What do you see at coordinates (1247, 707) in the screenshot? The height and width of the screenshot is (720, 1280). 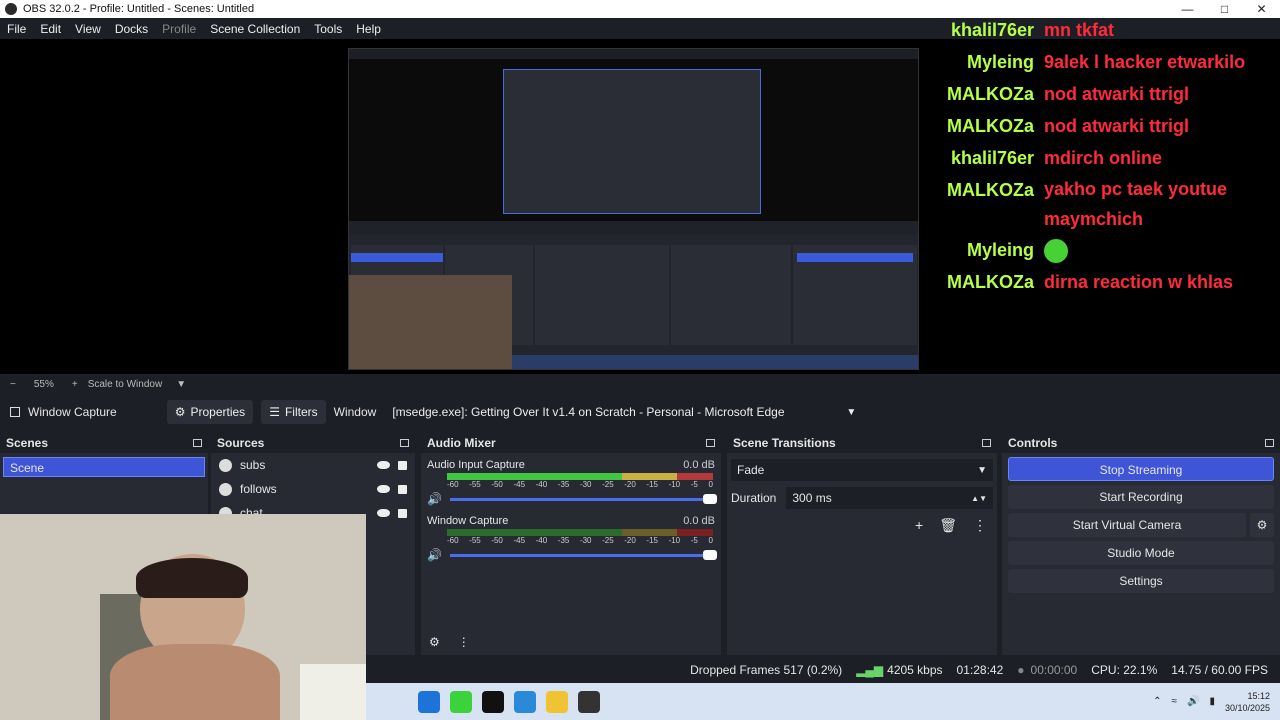 I see `clock-date: 30/10/2025` at bounding box center [1247, 707].